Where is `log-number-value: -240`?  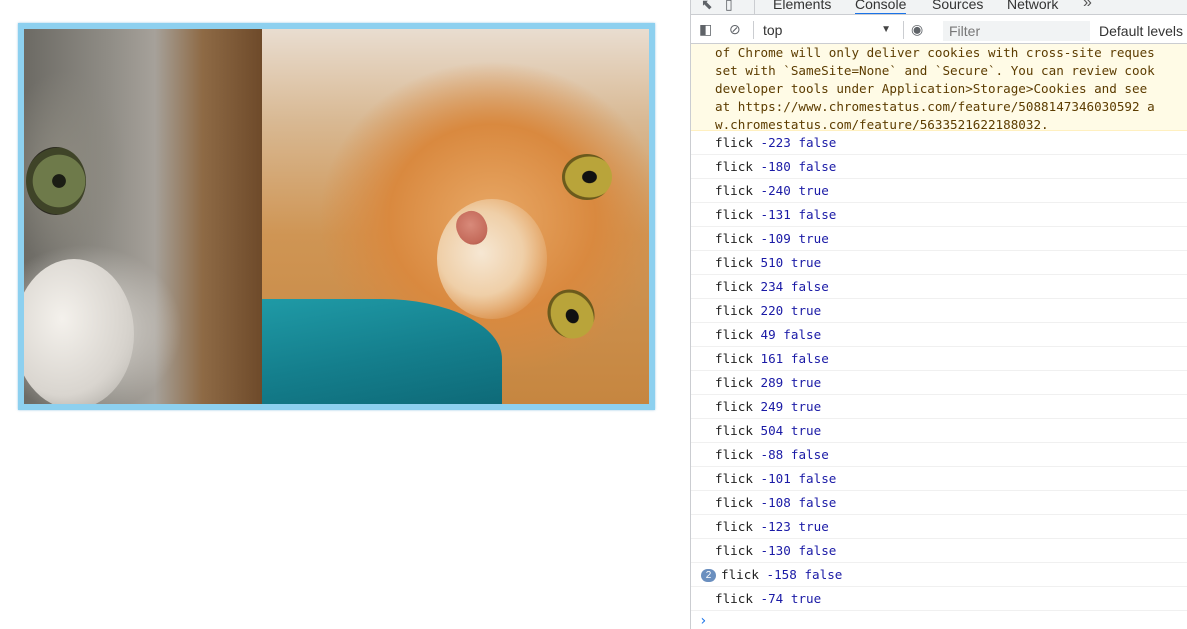
log-number-value: -240 is located at coordinates (775, 190).